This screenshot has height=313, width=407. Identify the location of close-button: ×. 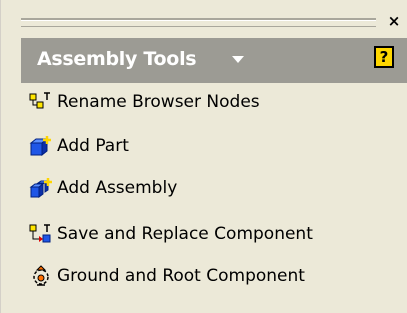
(394, 21).